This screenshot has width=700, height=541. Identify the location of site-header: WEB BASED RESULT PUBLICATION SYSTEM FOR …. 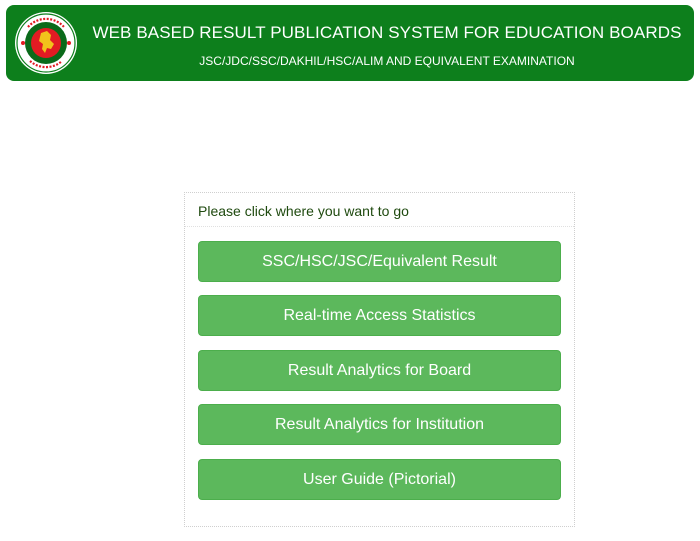
(350, 43).